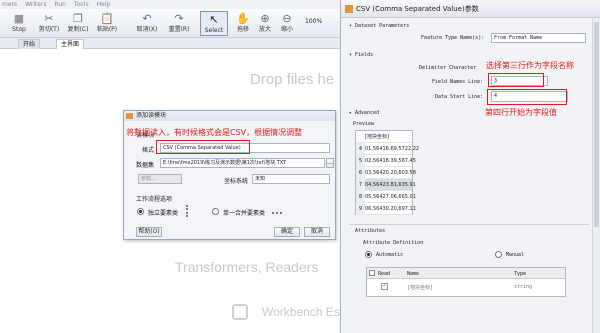 Image resolution: width=600 pixels, height=333 pixels. I want to click on attribute-table: Read Name Type ✓ [地块坐标] string, so click(466, 282).